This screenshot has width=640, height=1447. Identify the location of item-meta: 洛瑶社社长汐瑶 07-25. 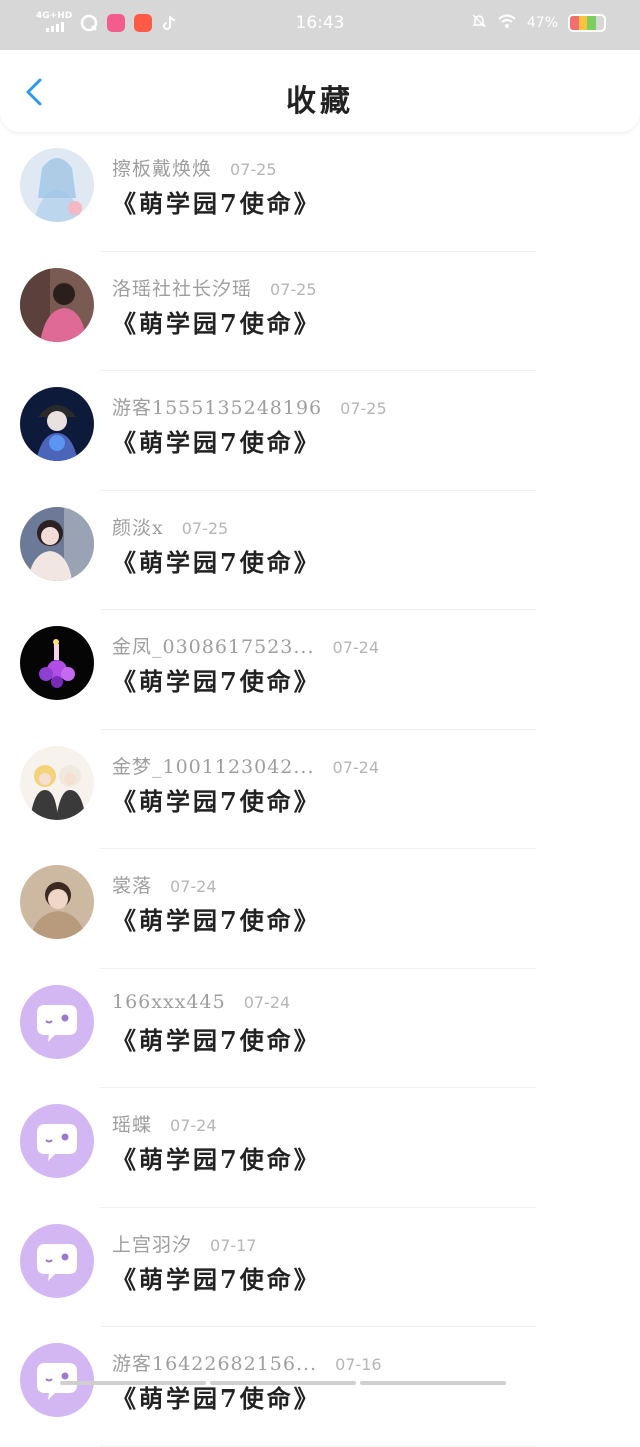
(214, 287).